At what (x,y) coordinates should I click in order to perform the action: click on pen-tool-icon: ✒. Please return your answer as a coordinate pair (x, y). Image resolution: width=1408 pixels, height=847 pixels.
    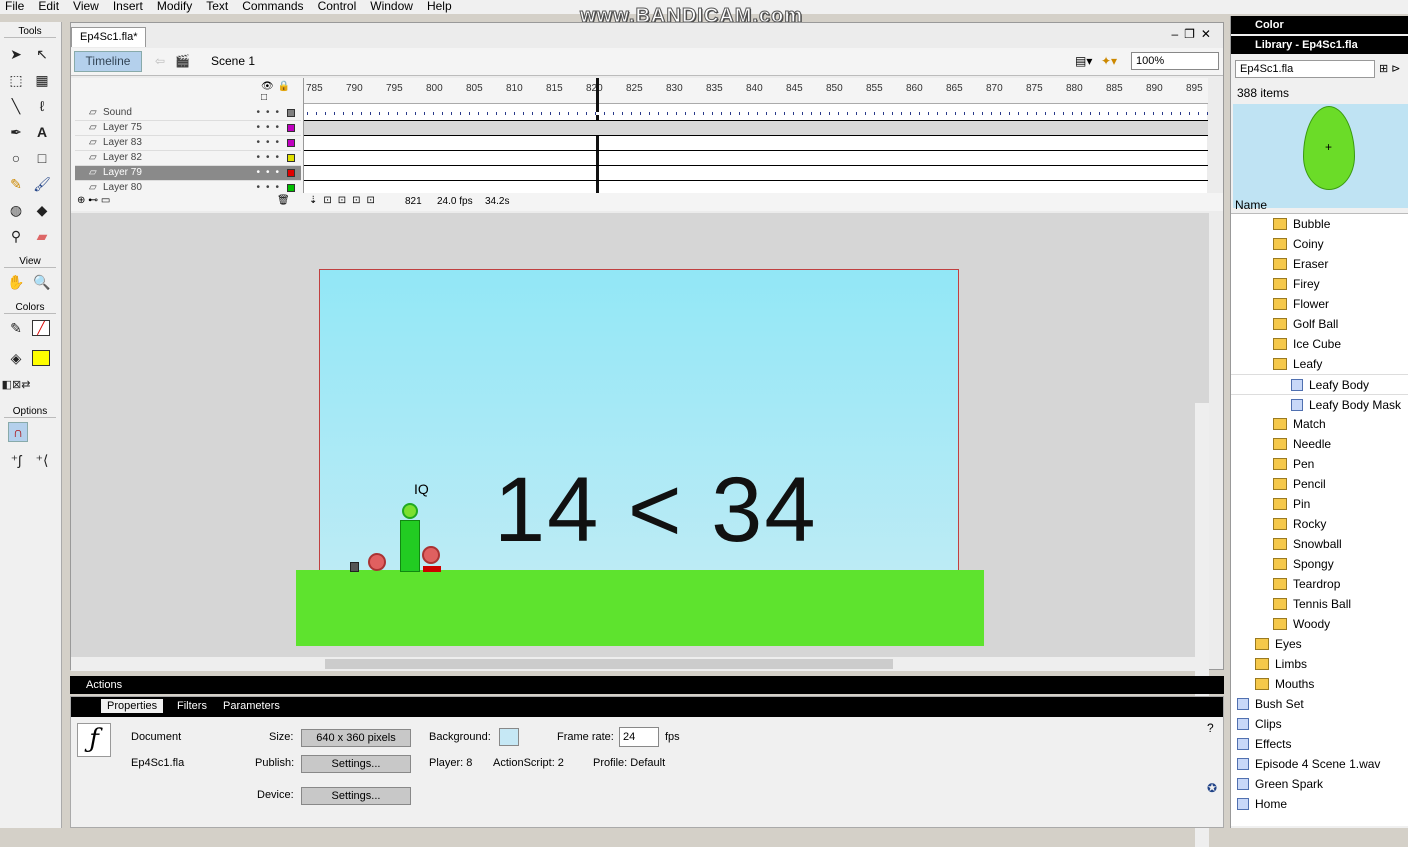
    Looking at the image, I should click on (16, 132).